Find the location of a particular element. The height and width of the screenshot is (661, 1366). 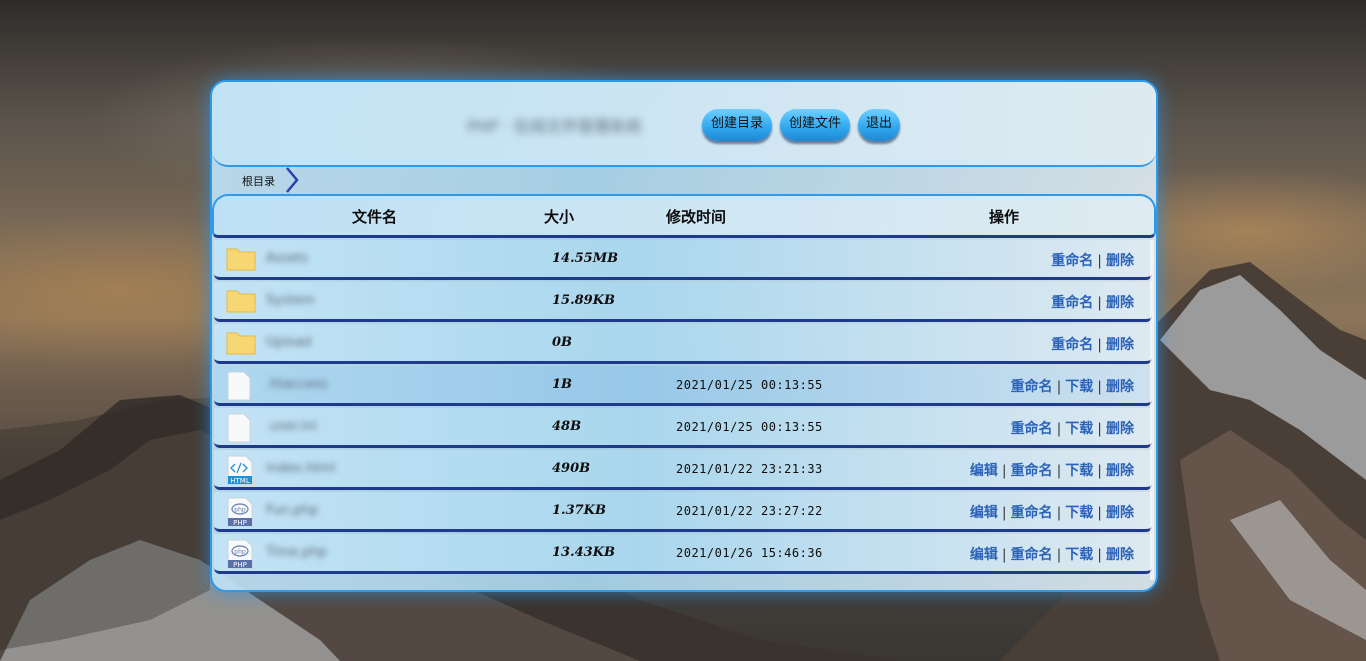

file-name-link: Time.php is located at coordinates (326, 552).